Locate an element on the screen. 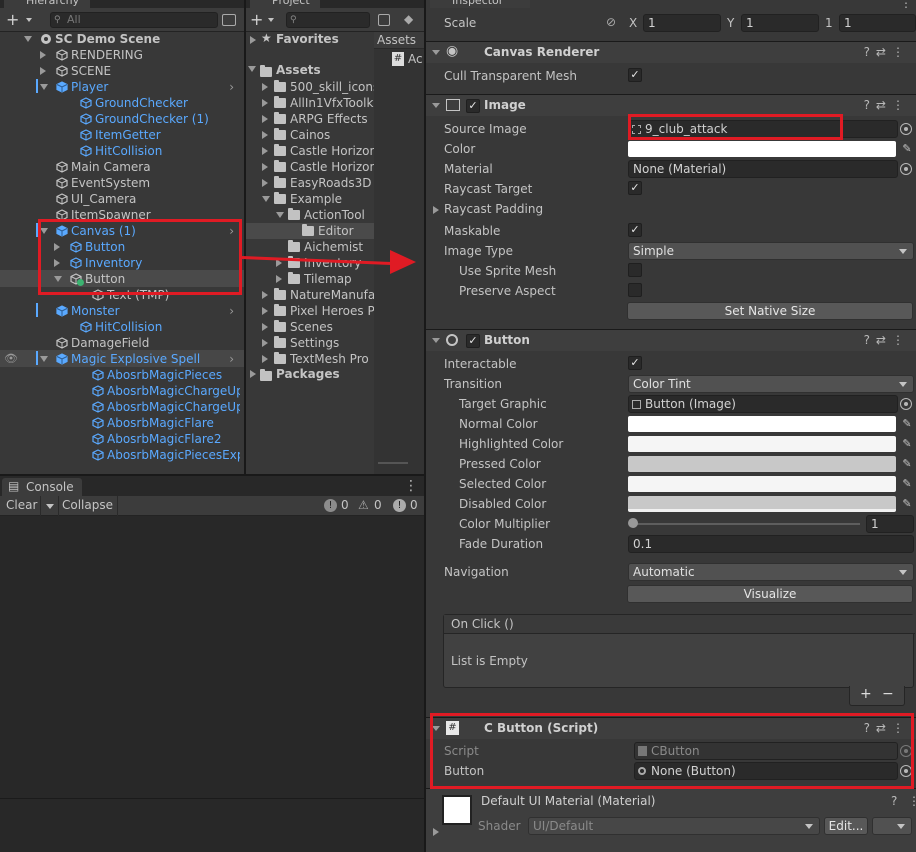 Image resolution: width=916 pixels, height=852 pixels. interactable-checkbox: ✓ is located at coordinates (635, 363).